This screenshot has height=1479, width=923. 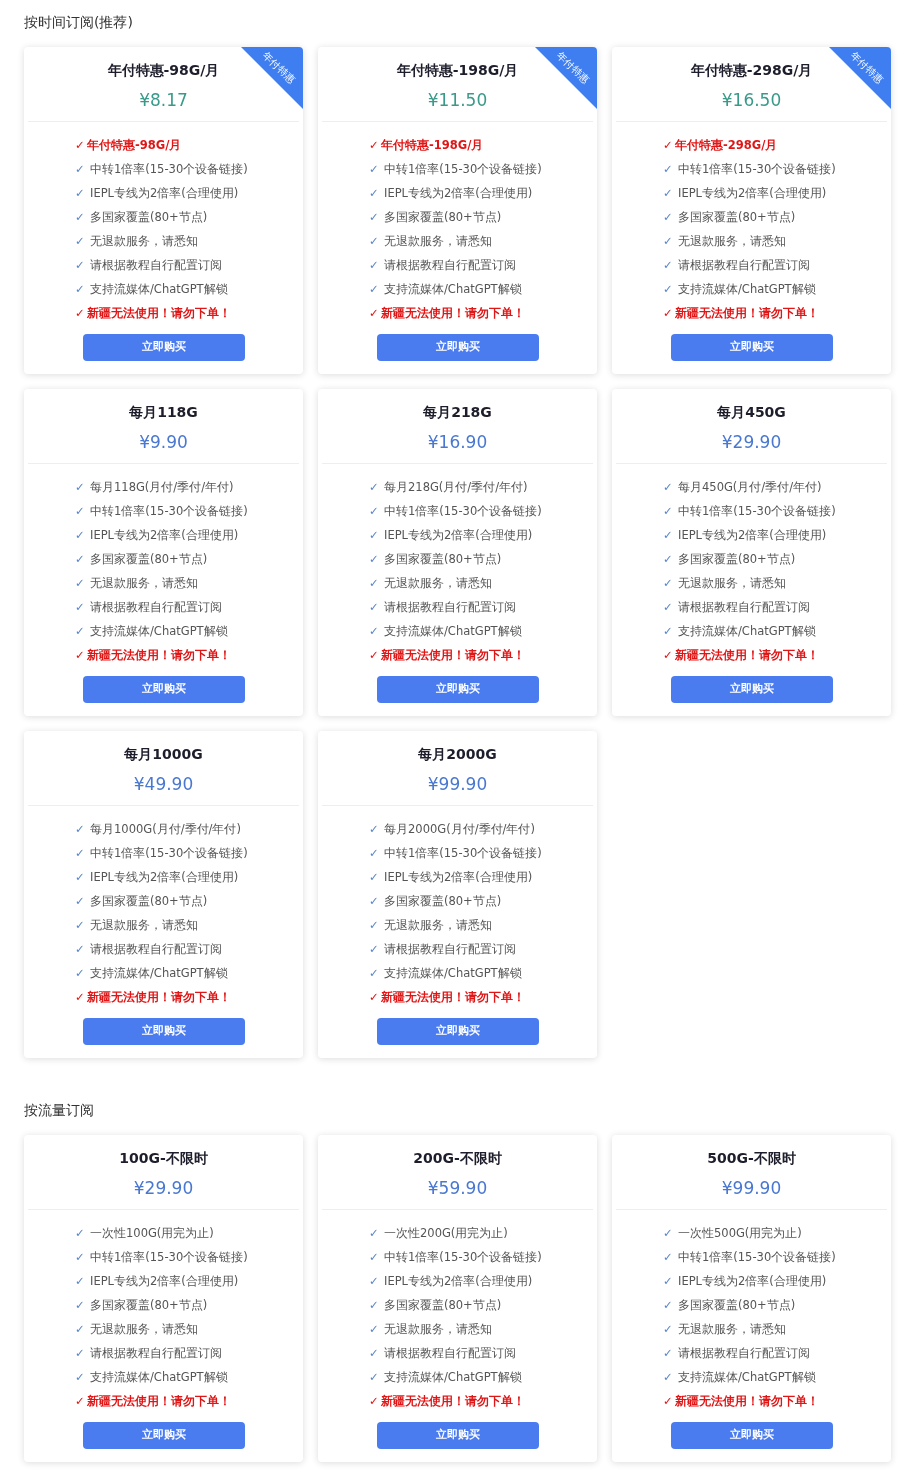 What do you see at coordinates (740, 1234) in the screenshot?
I see `feature-text: 一次性500G(用完为止)` at bounding box center [740, 1234].